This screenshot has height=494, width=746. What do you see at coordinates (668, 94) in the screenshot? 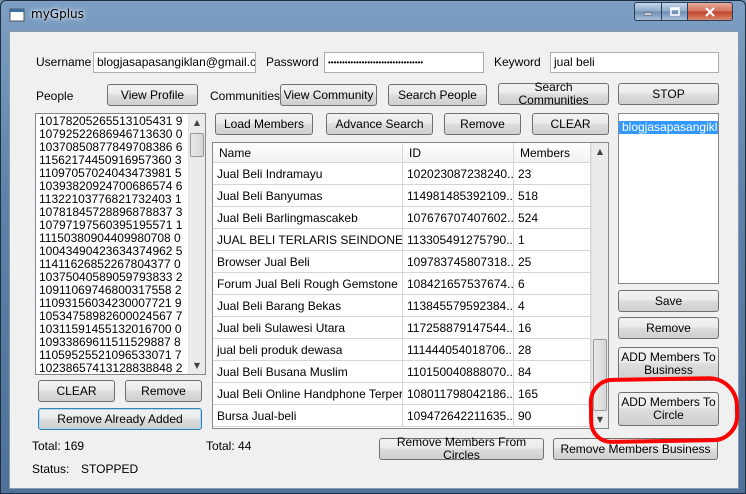
I see `stop-button: STOP` at bounding box center [668, 94].